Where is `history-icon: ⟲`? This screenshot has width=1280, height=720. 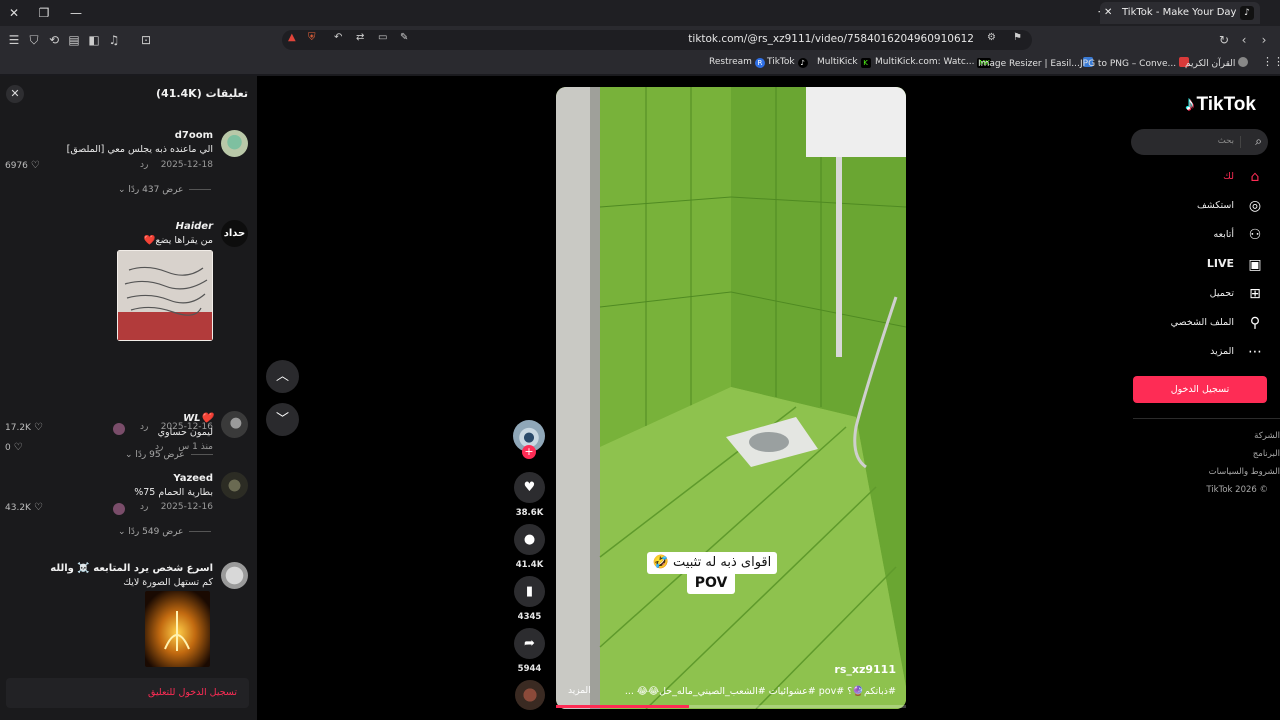
history-icon: ⟲ is located at coordinates (54, 40).